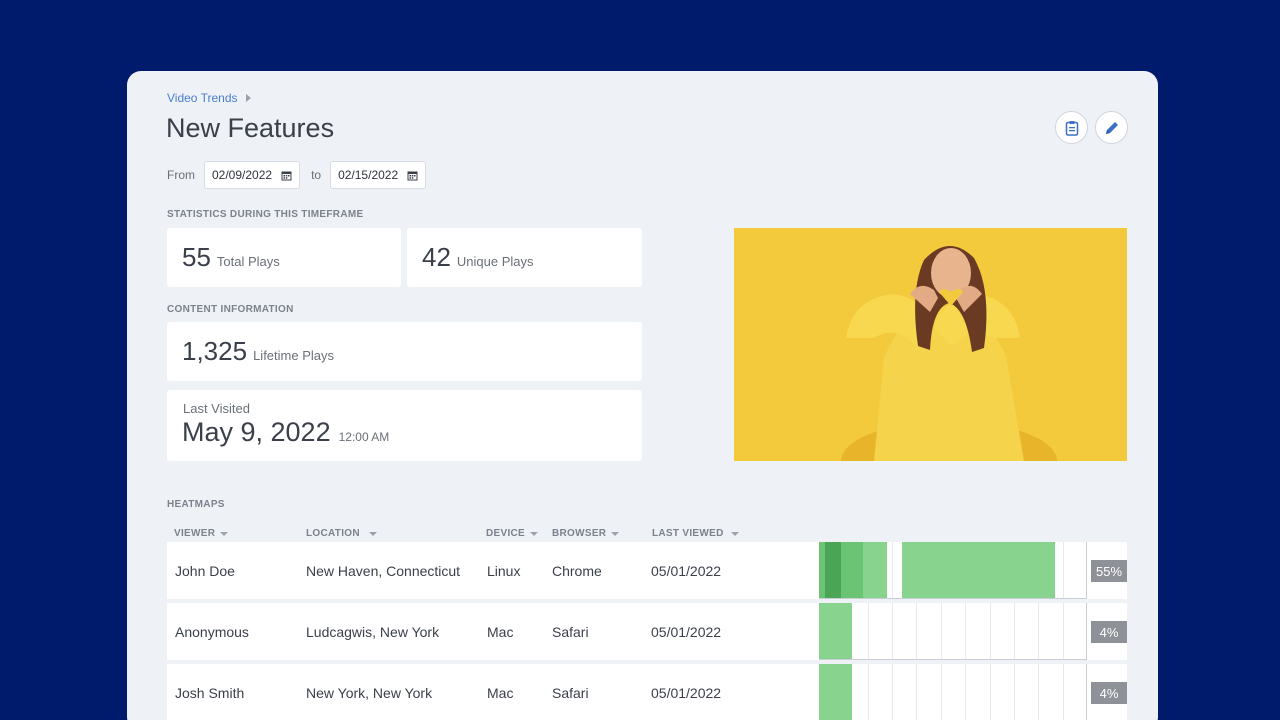 Image resolution: width=1280 pixels, height=720 pixels. Describe the element at coordinates (577, 570) in the screenshot. I see `cell-browser: Chrome` at that location.